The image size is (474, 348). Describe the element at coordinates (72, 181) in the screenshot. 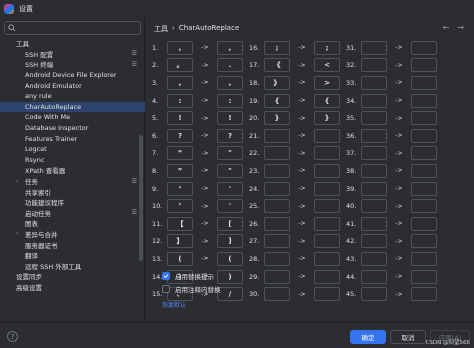

I see `sidebar-item: › 任务 ☰` at that location.